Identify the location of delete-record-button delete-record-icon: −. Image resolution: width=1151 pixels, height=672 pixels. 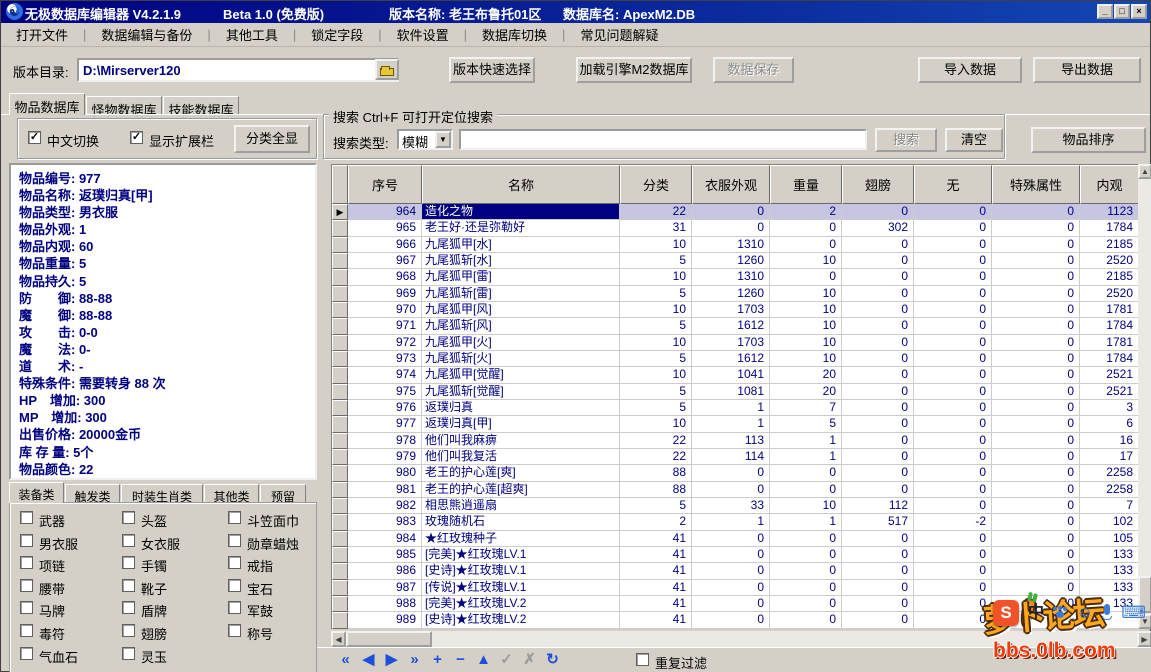
(460, 660).